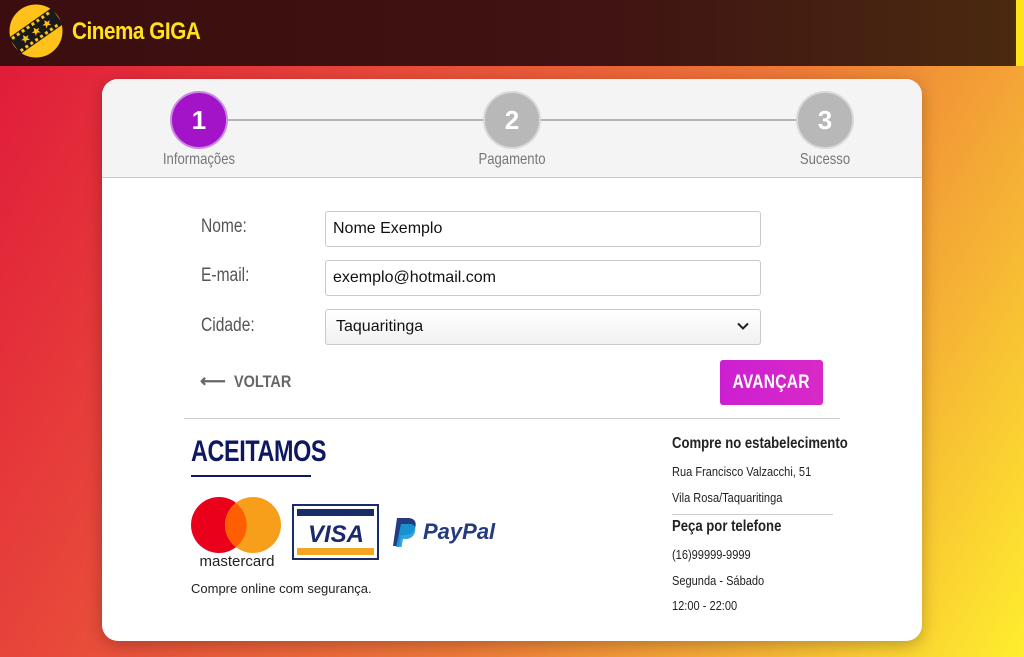 The height and width of the screenshot is (657, 1024). What do you see at coordinates (727, 497) in the screenshot?
I see `address-line-2: Vila Rosa/Taquaritinga` at bounding box center [727, 497].